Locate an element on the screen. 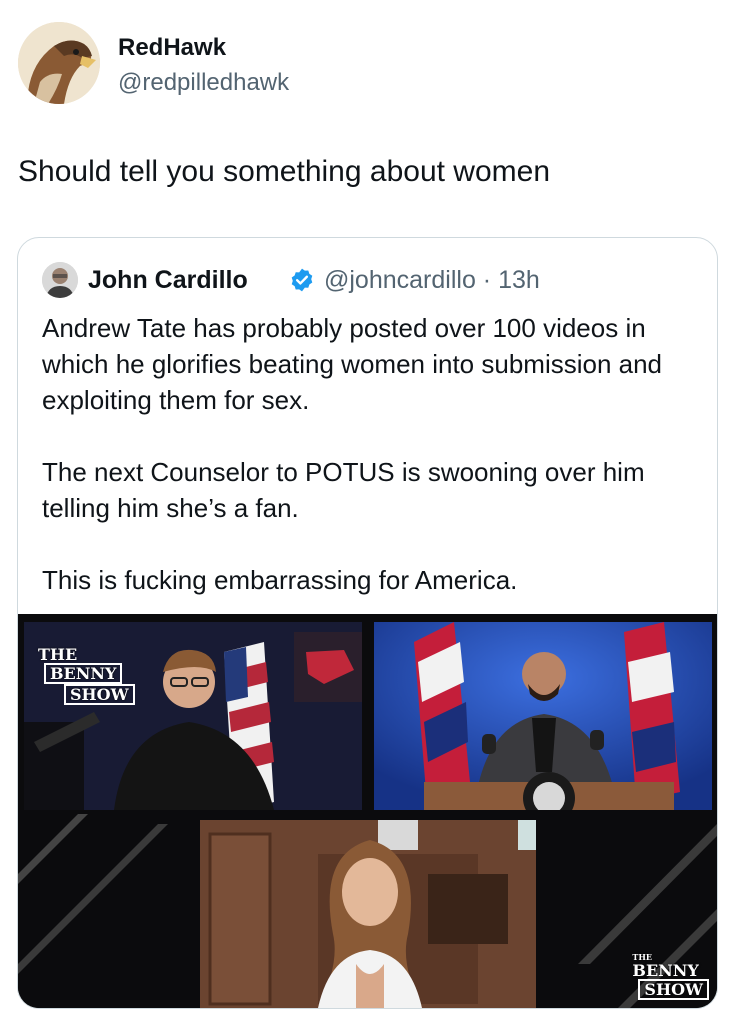  quoted-meta: @johncardillo · 13h is located at coordinates (432, 280).